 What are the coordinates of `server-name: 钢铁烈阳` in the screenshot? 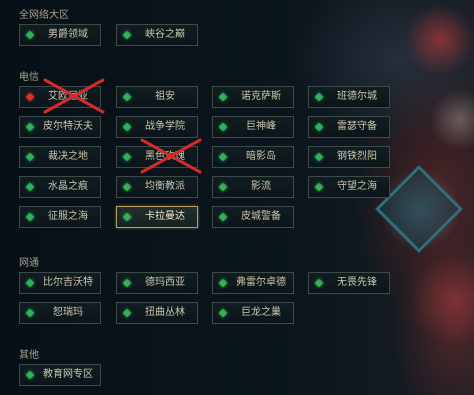 It's located at (357, 156).